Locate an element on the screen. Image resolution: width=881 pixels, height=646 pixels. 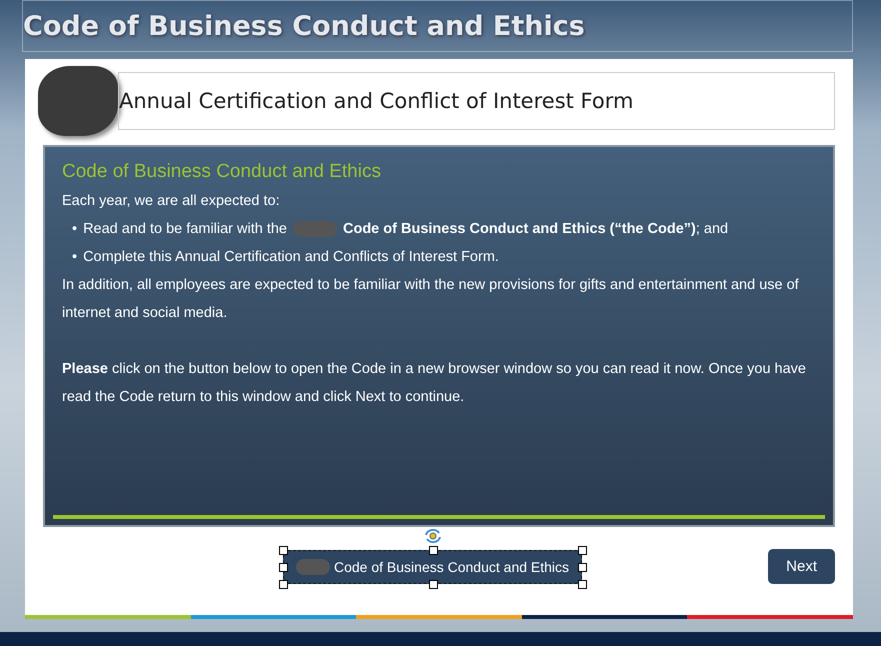
redaction-mark is located at coordinates (315, 229).